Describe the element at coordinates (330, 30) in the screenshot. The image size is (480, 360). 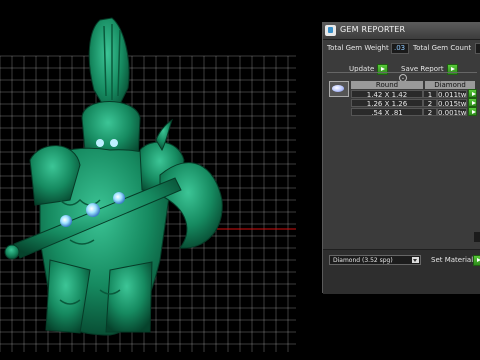
I see `gem-reporter-icon` at that location.